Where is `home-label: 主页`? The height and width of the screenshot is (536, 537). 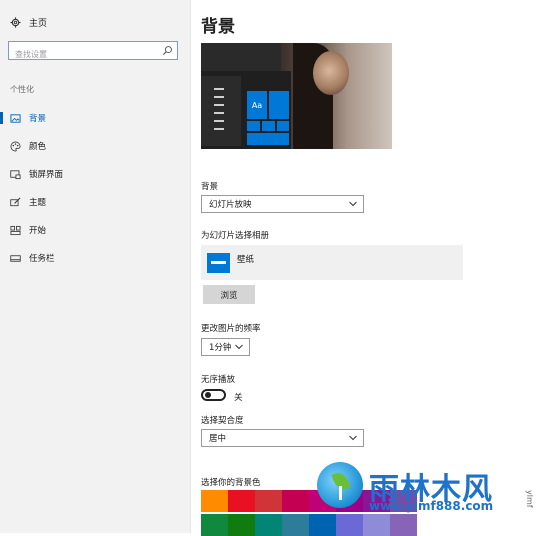 home-label: 主页 is located at coordinates (38, 24).